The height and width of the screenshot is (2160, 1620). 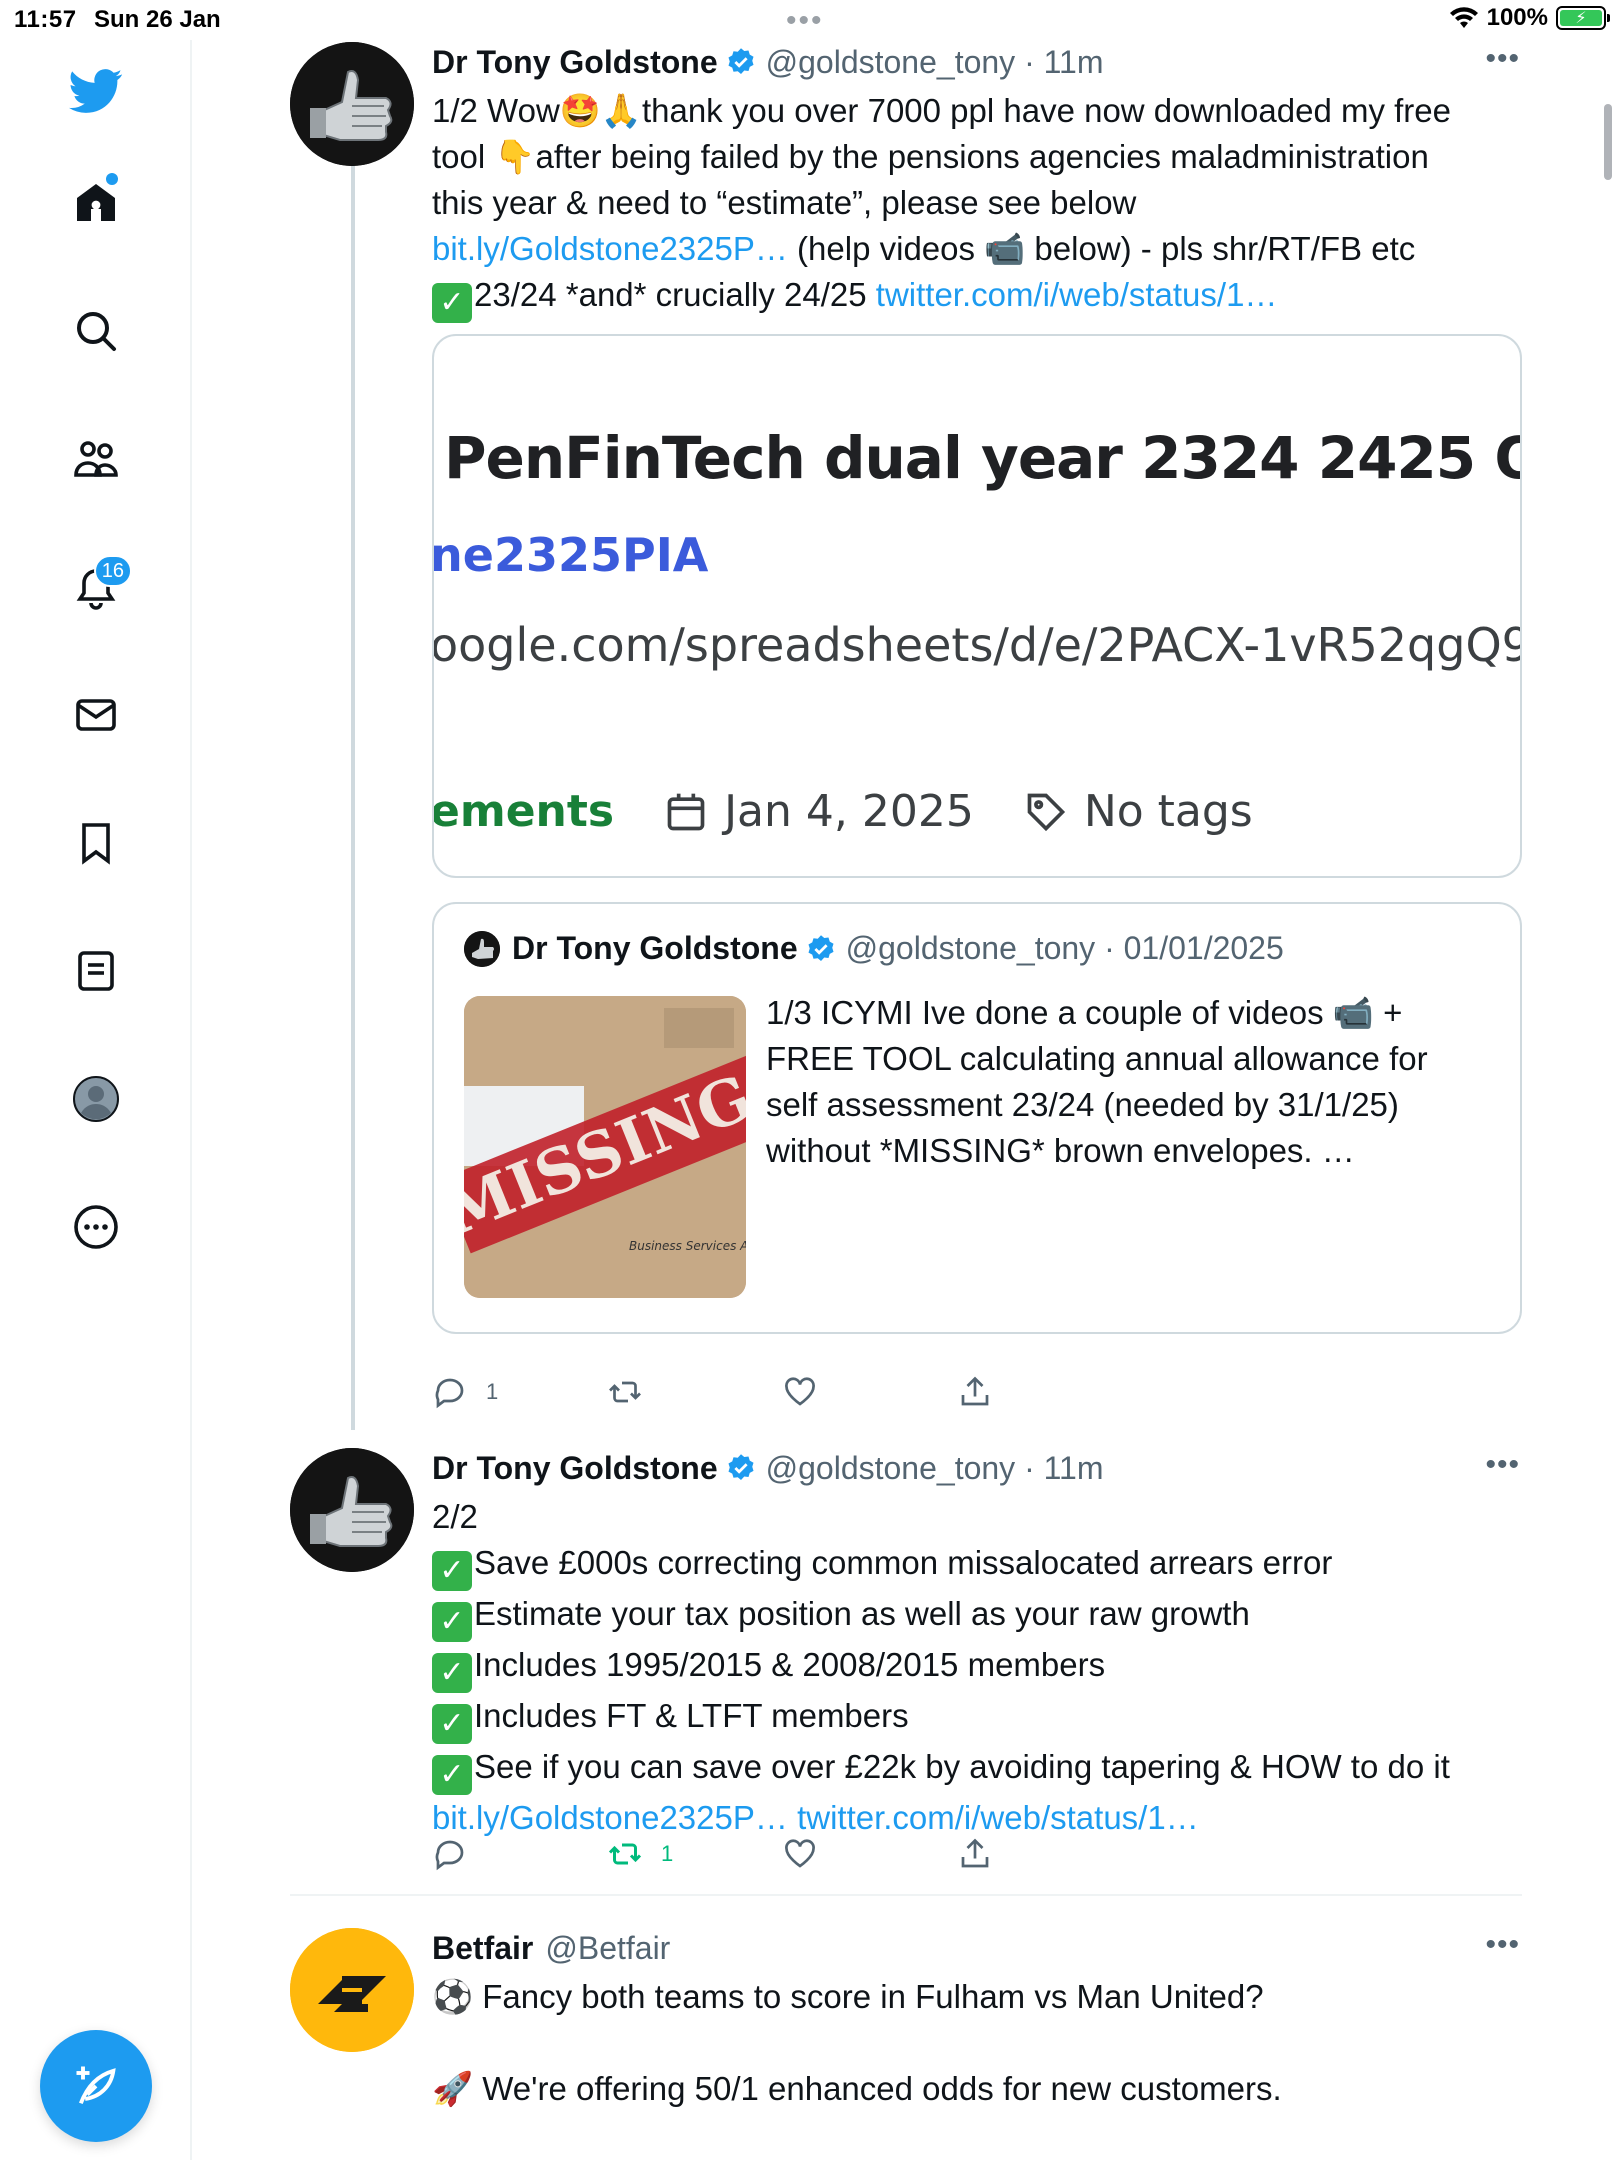 I want to click on more-nav, so click(x=96, y=1227).